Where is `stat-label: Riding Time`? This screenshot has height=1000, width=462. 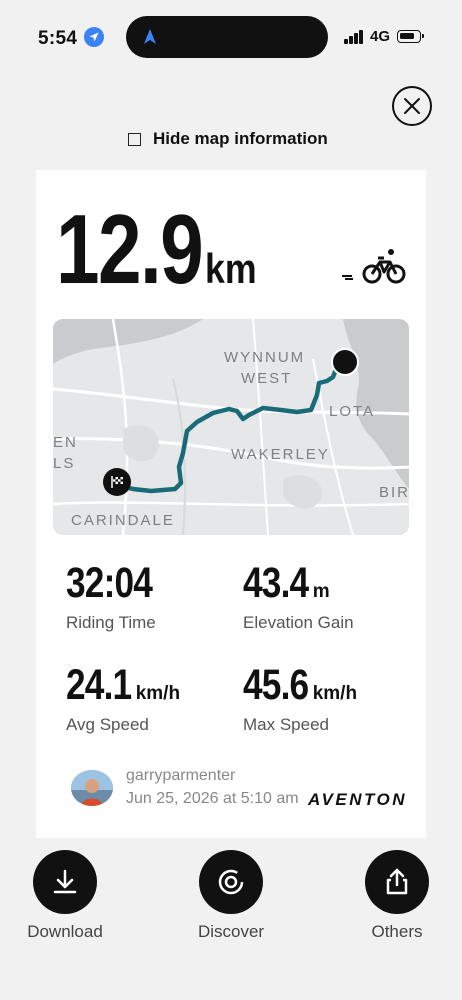 stat-label: Riding Time is located at coordinates (111, 622).